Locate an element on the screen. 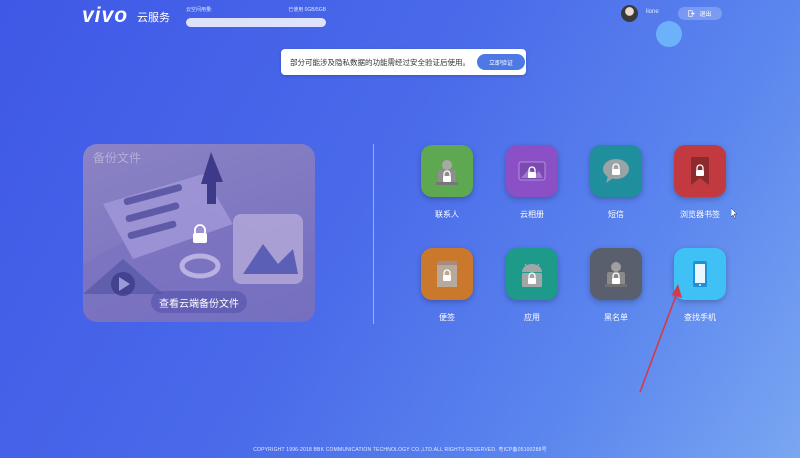 This screenshot has height=458, width=800. app-tile-apps is located at coordinates (532, 274).